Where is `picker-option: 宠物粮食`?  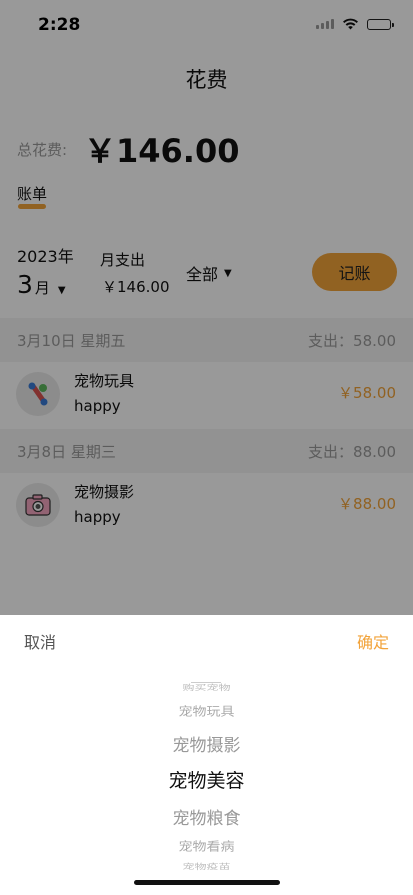 picker-option: 宠物粮食 is located at coordinates (206, 816).